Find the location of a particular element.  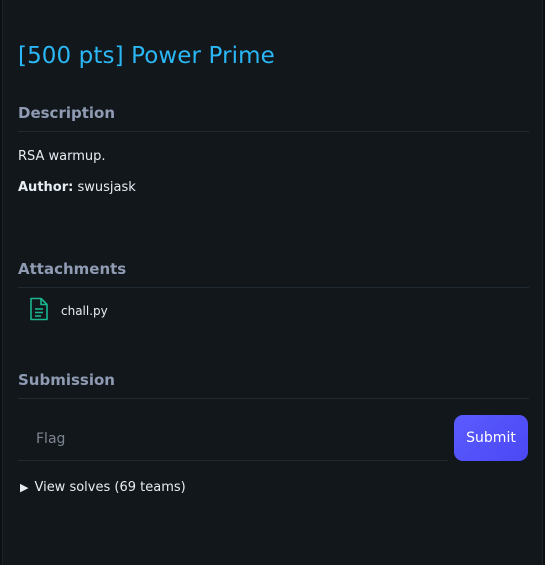

divider-submission is located at coordinates (273, 398).